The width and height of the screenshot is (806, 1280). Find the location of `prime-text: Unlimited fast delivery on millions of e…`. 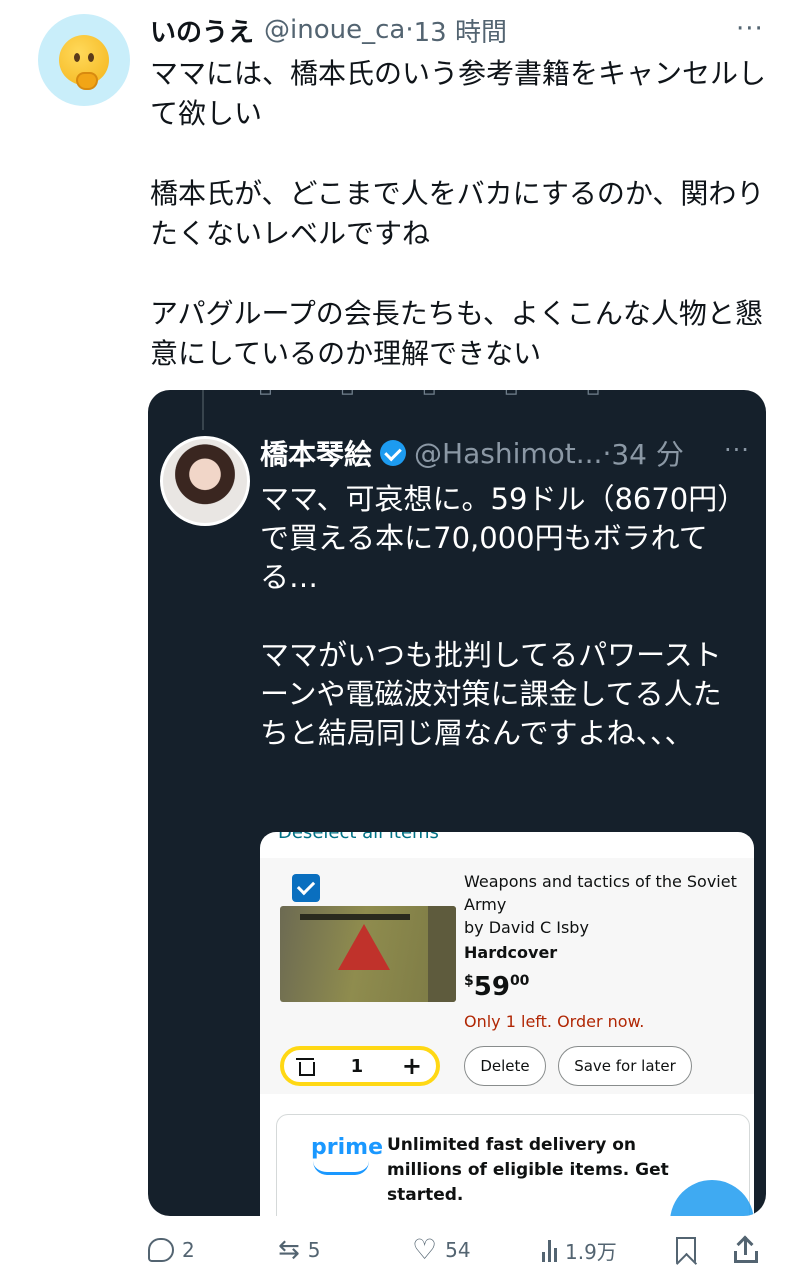

prime-text: Unlimited fast delivery on millions of e… is located at coordinates (528, 1170).